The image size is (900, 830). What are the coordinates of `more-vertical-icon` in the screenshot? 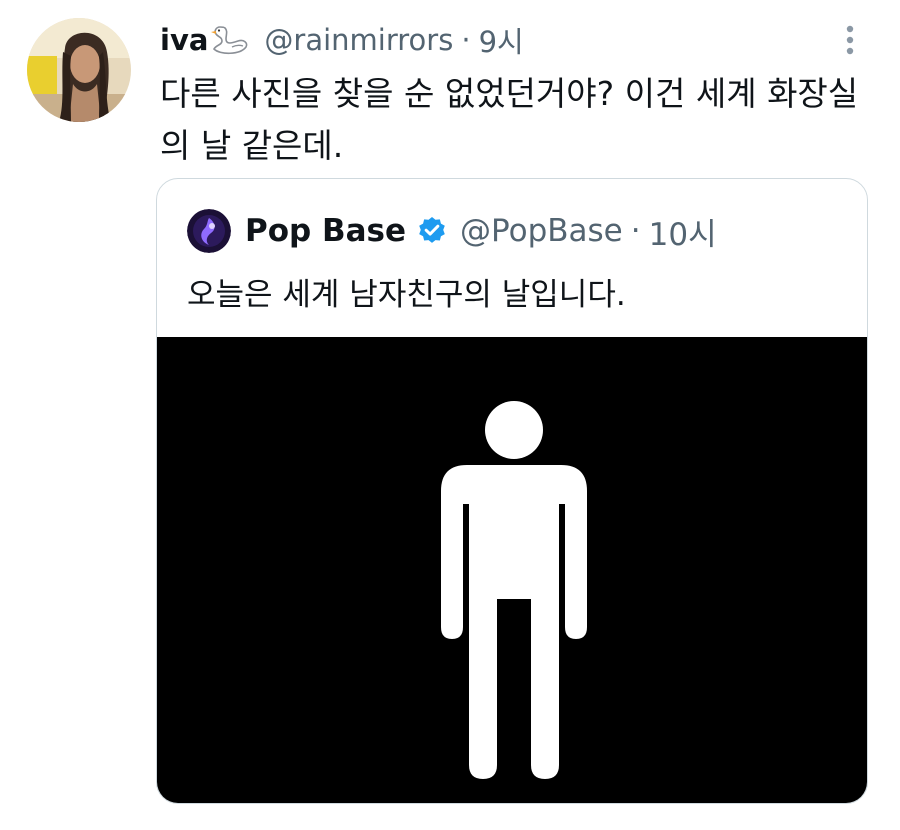 It's located at (850, 40).